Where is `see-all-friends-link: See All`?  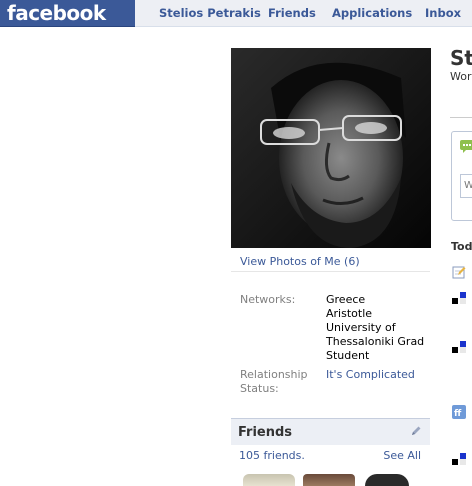
see-all-friends-link: See All is located at coordinates (402, 455).